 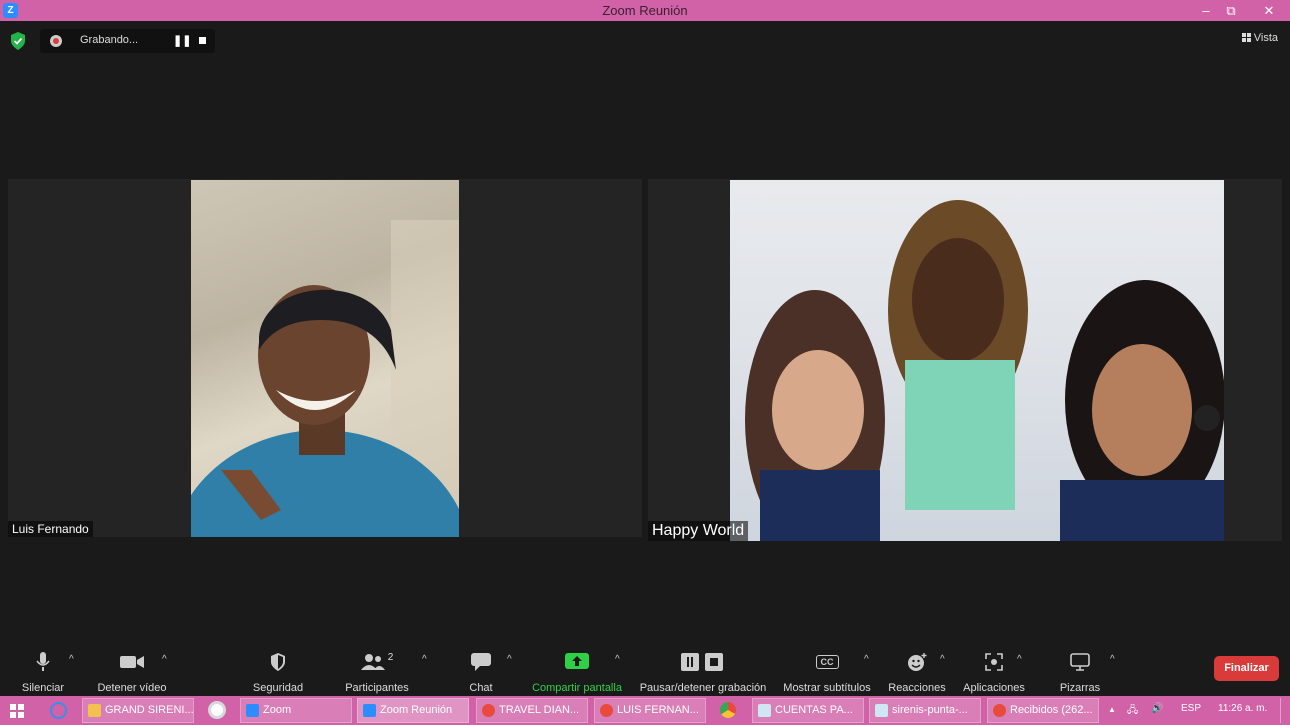 I want to click on reactions-label: Reacciones, so click(x=917, y=688).